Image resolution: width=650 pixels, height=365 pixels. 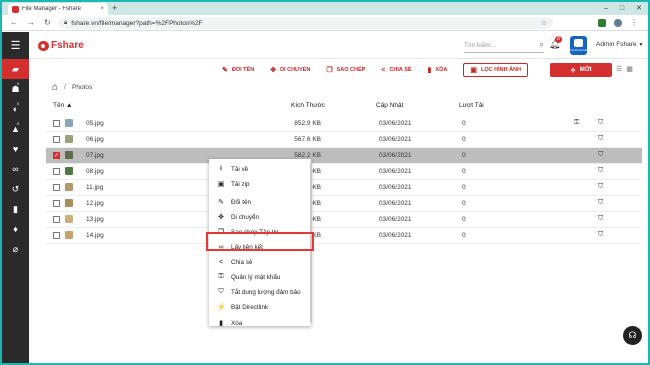 What do you see at coordinates (544, 23) in the screenshot?
I see `star-icon: ☆` at bounding box center [544, 23].